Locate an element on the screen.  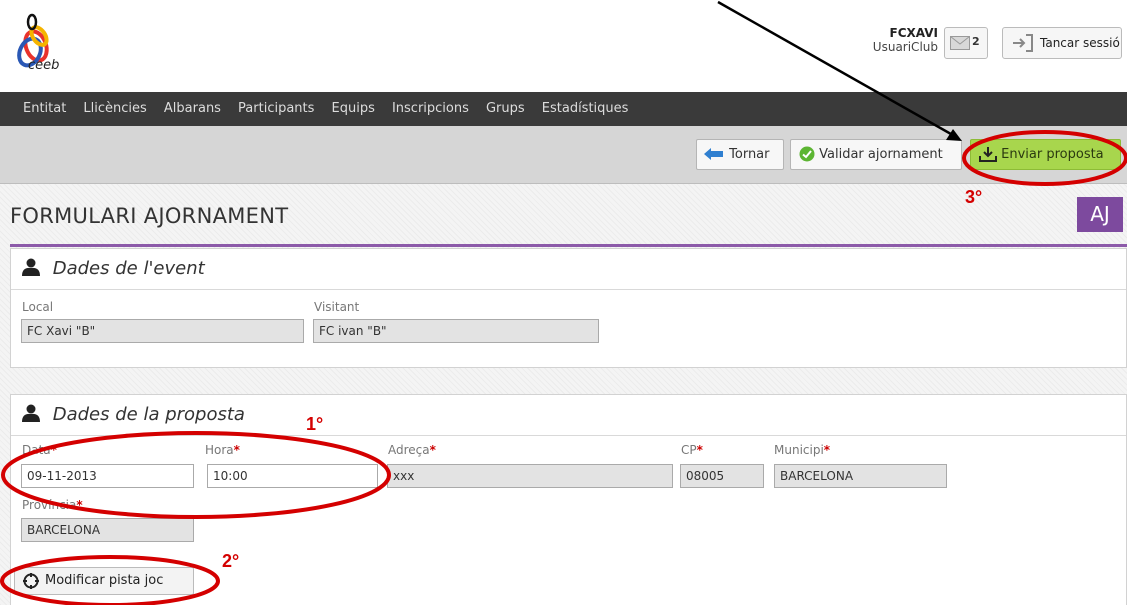
nav-item-entitat: Entitat is located at coordinates (44, 109).